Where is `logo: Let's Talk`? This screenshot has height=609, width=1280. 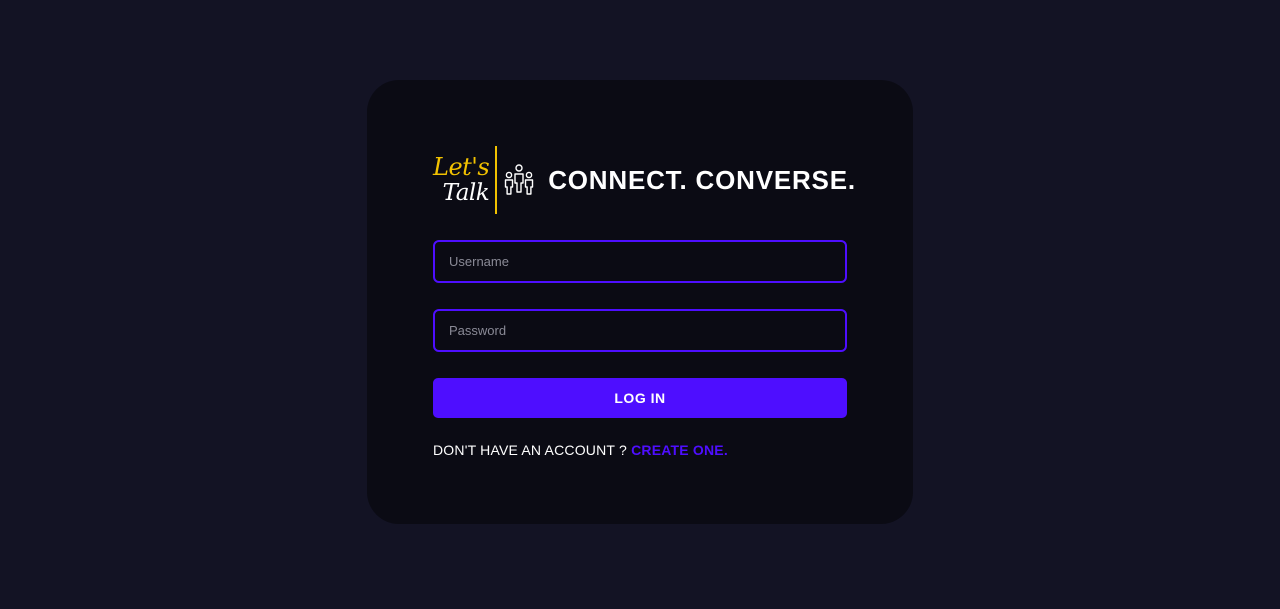 logo: Let's Talk is located at coordinates (461, 179).